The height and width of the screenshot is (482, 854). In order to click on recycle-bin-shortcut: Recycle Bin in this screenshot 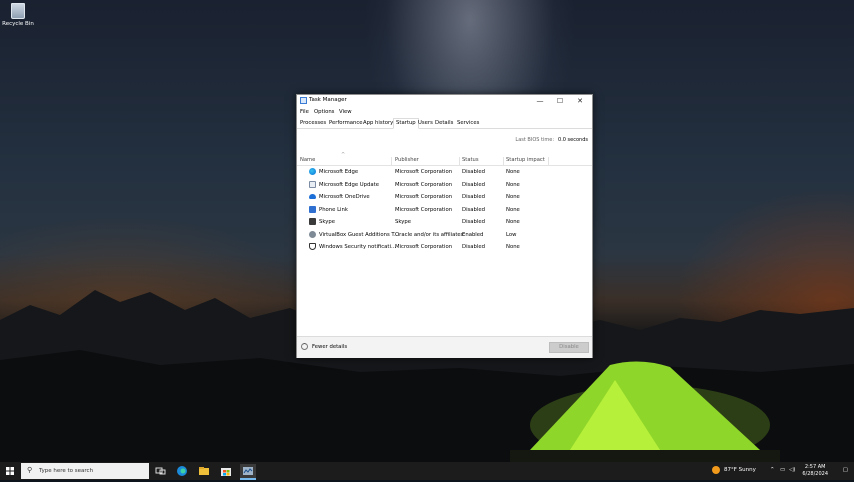, I will do `click(18, 15)`.